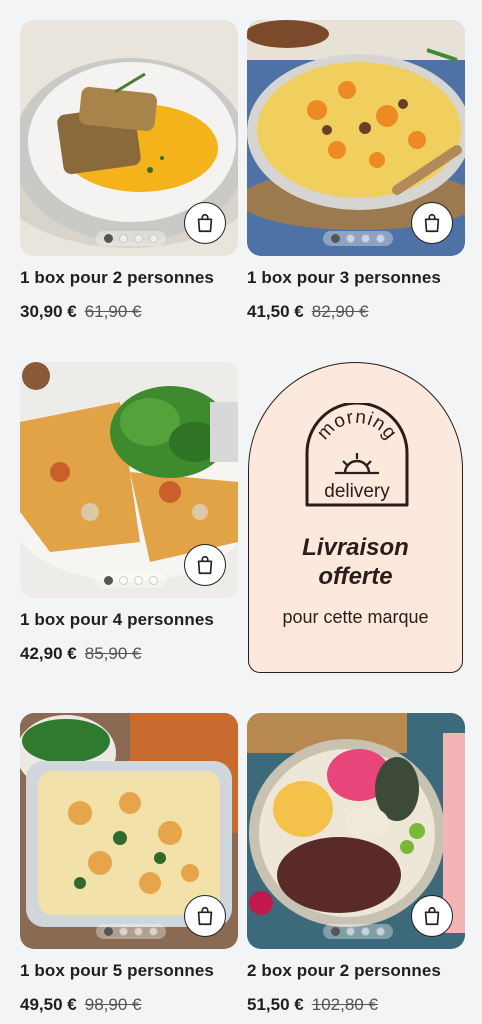  I want to click on current-price: 51,50 €, so click(275, 1004).